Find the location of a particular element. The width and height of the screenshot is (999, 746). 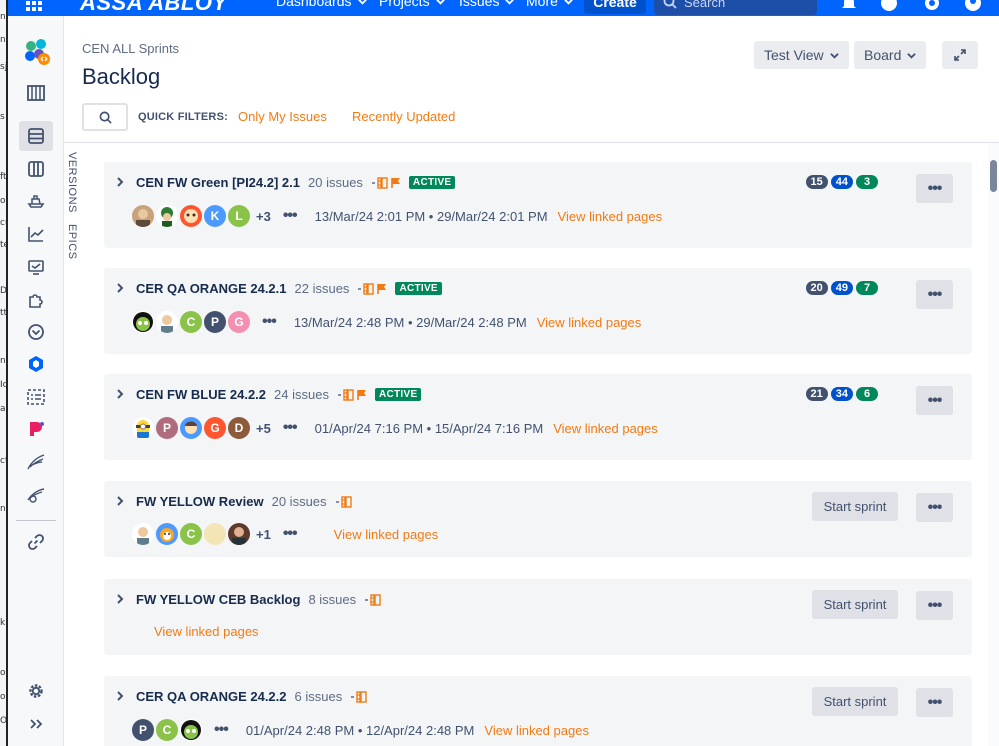

sidebar-active-sprints is located at coordinates (36, 169).